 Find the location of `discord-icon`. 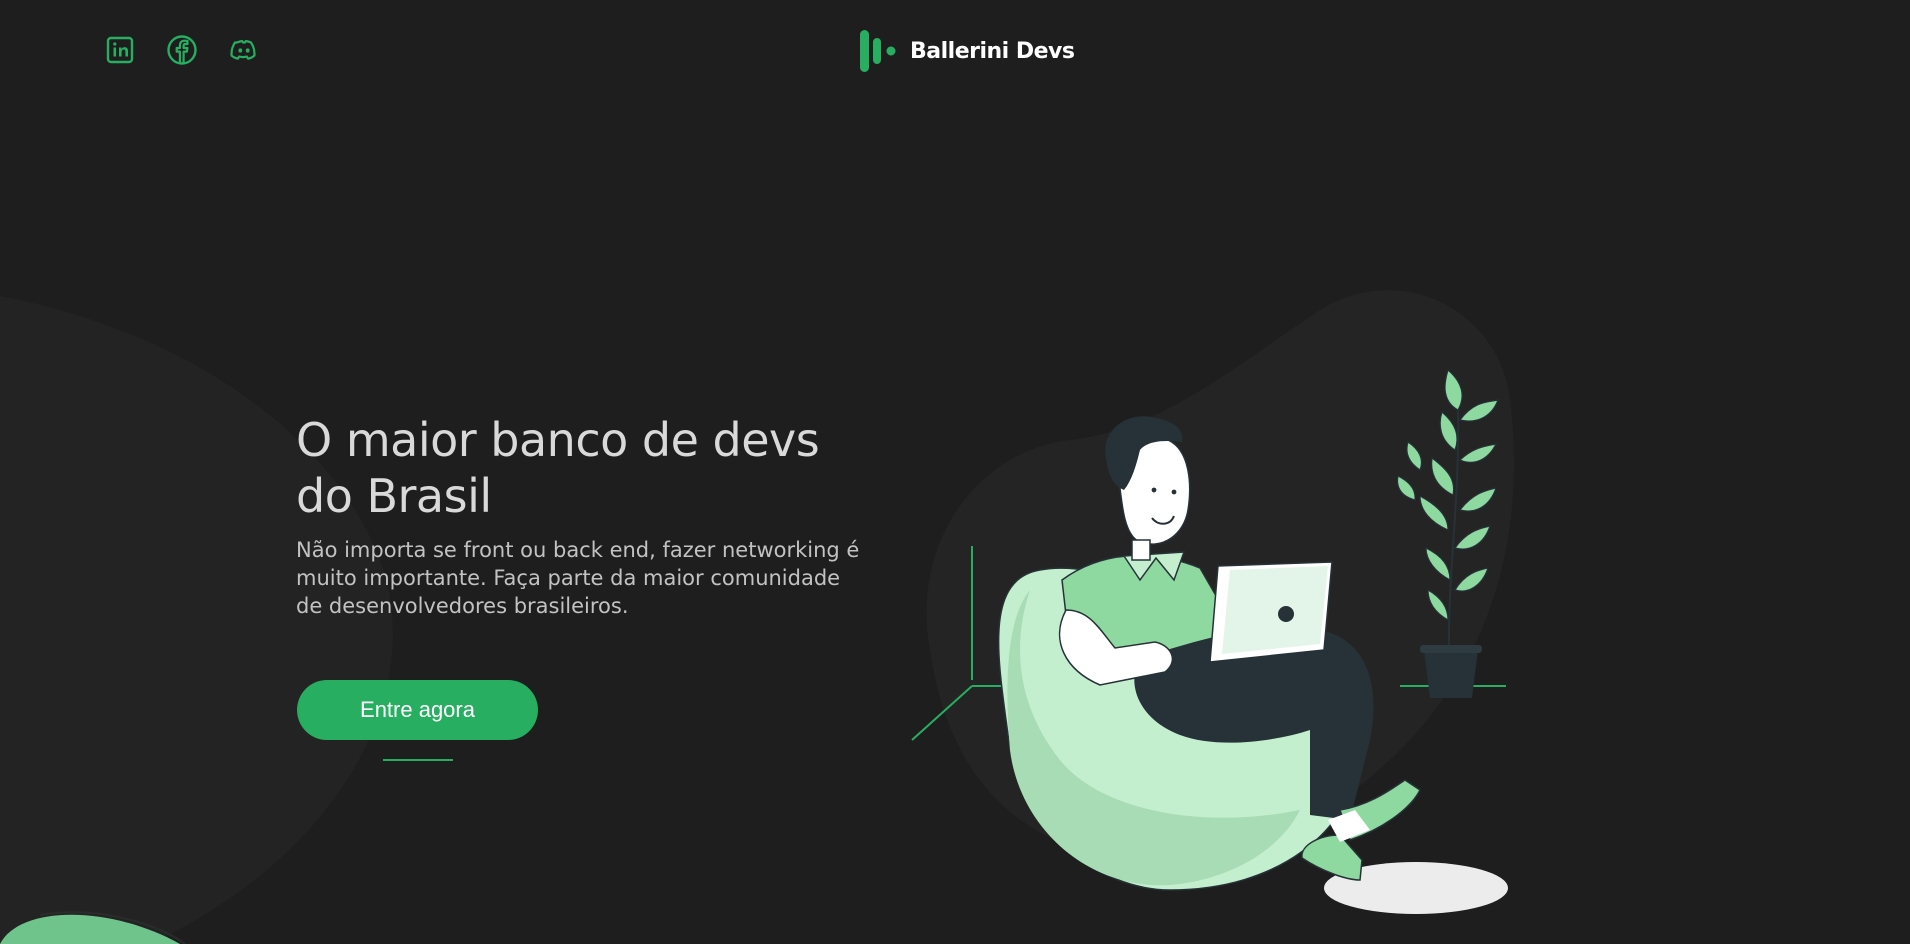

discord-icon is located at coordinates (243, 50).